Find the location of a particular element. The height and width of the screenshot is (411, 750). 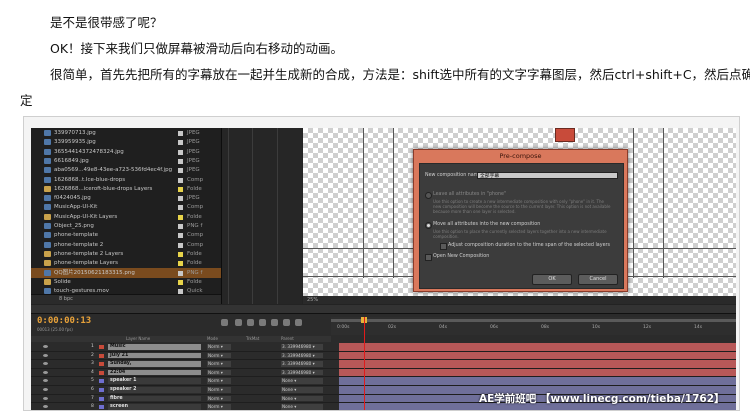

layer-row: 3 Sunday, Norm ▾ 3. 339946980 ▾ is located at coordinates (383, 364).